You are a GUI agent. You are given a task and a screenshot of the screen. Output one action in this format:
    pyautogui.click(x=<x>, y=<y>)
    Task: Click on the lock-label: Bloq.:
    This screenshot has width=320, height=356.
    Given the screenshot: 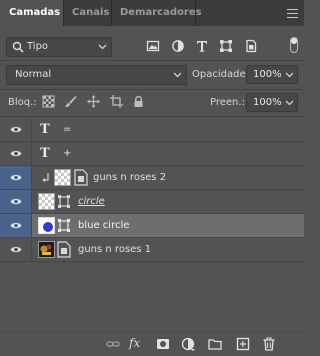 What is the action you would take?
    pyautogui.click(x=22, y=102)
    